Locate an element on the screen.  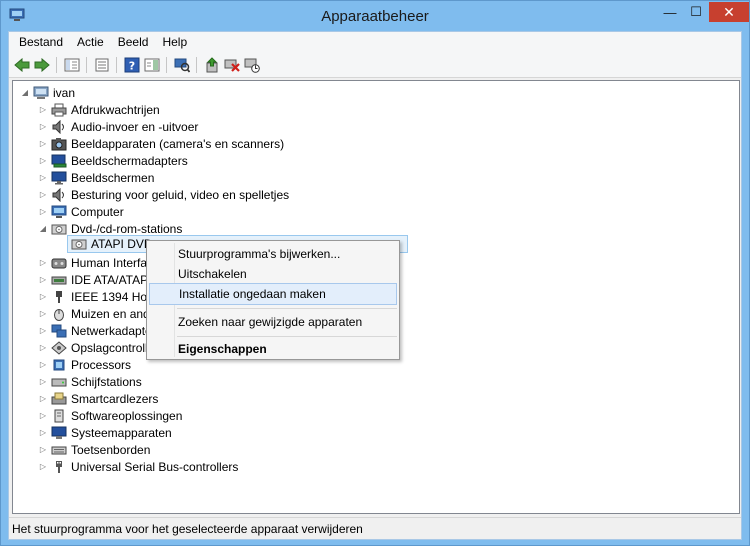
minimize-button: — is located at coordinates (670, 12).